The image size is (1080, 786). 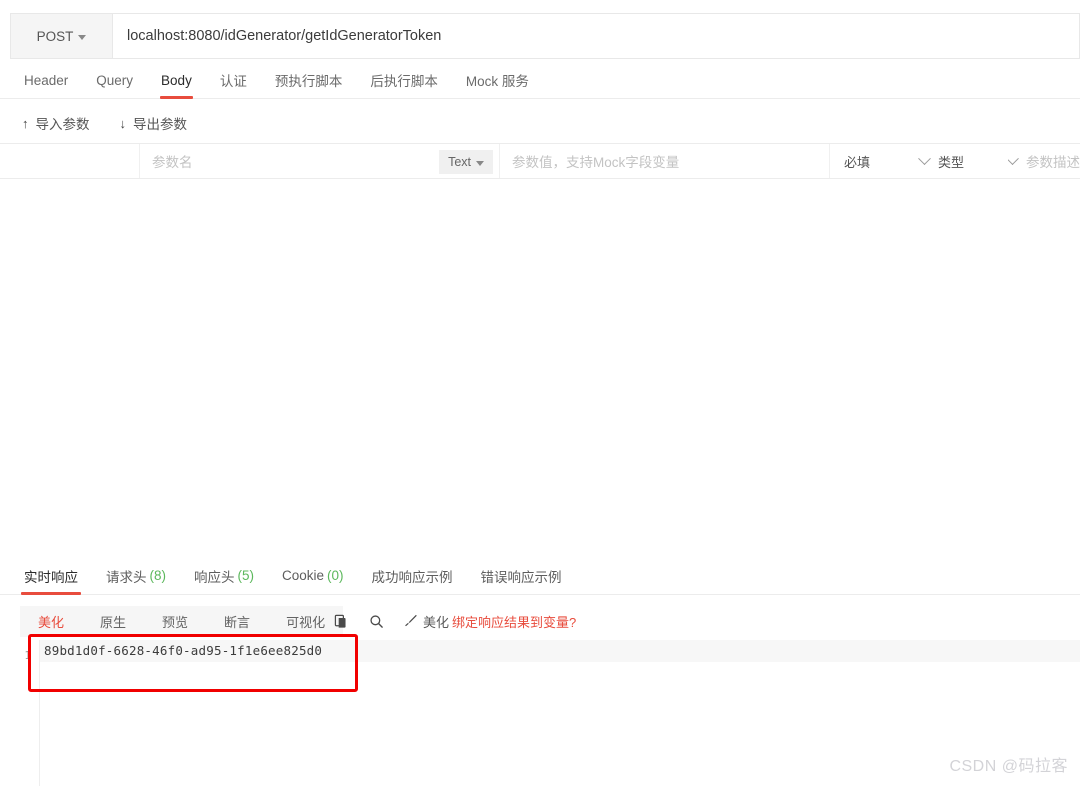 I want to click on response-tab-response-headers: 响应头 (5), so click(x=224, y=576).